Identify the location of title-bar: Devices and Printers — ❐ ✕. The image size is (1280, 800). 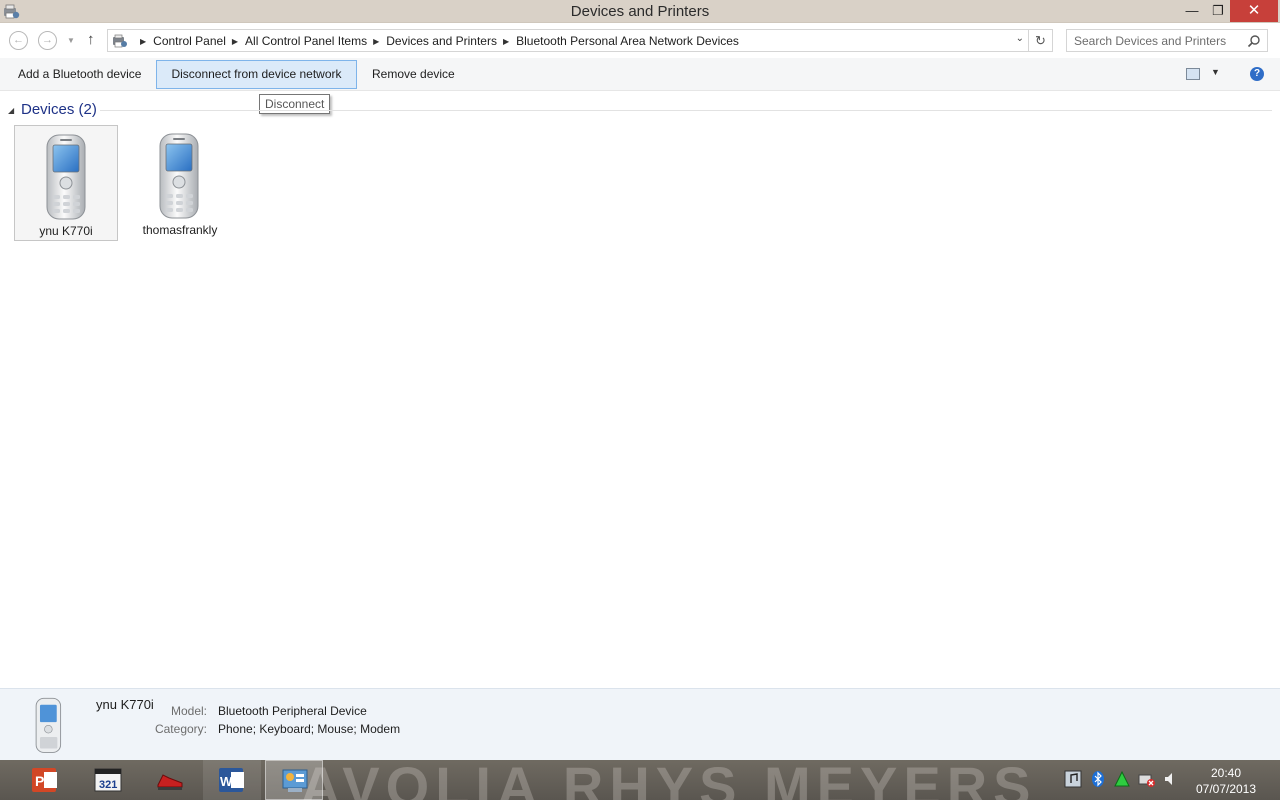
(640, 11).